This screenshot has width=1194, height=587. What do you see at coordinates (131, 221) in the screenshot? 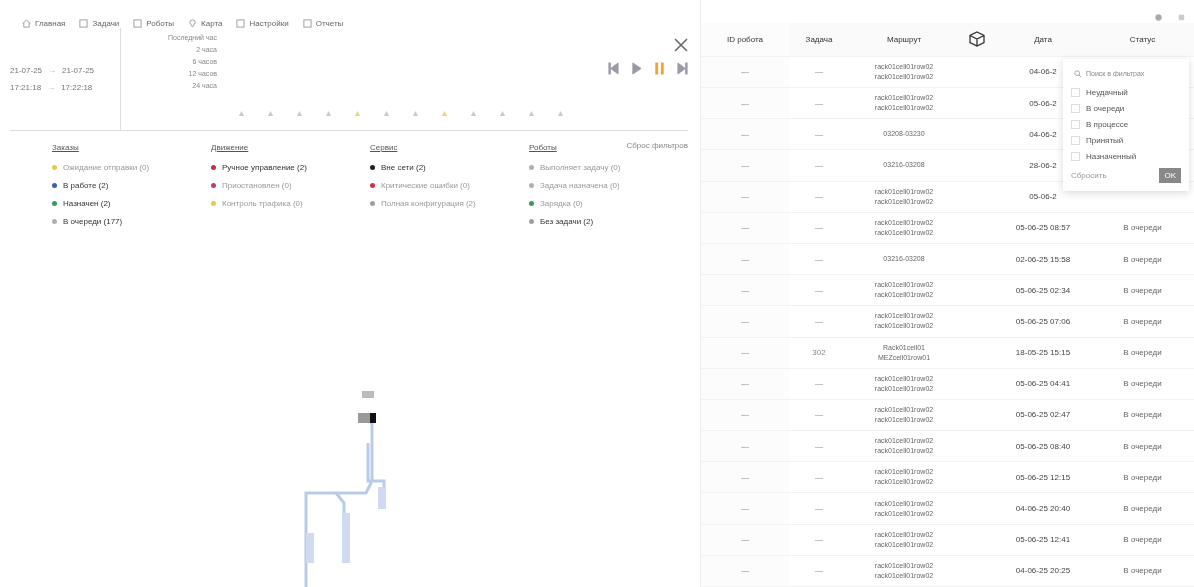
I see `filter-item: В очереди (177)` at bounding box center [131, 221].